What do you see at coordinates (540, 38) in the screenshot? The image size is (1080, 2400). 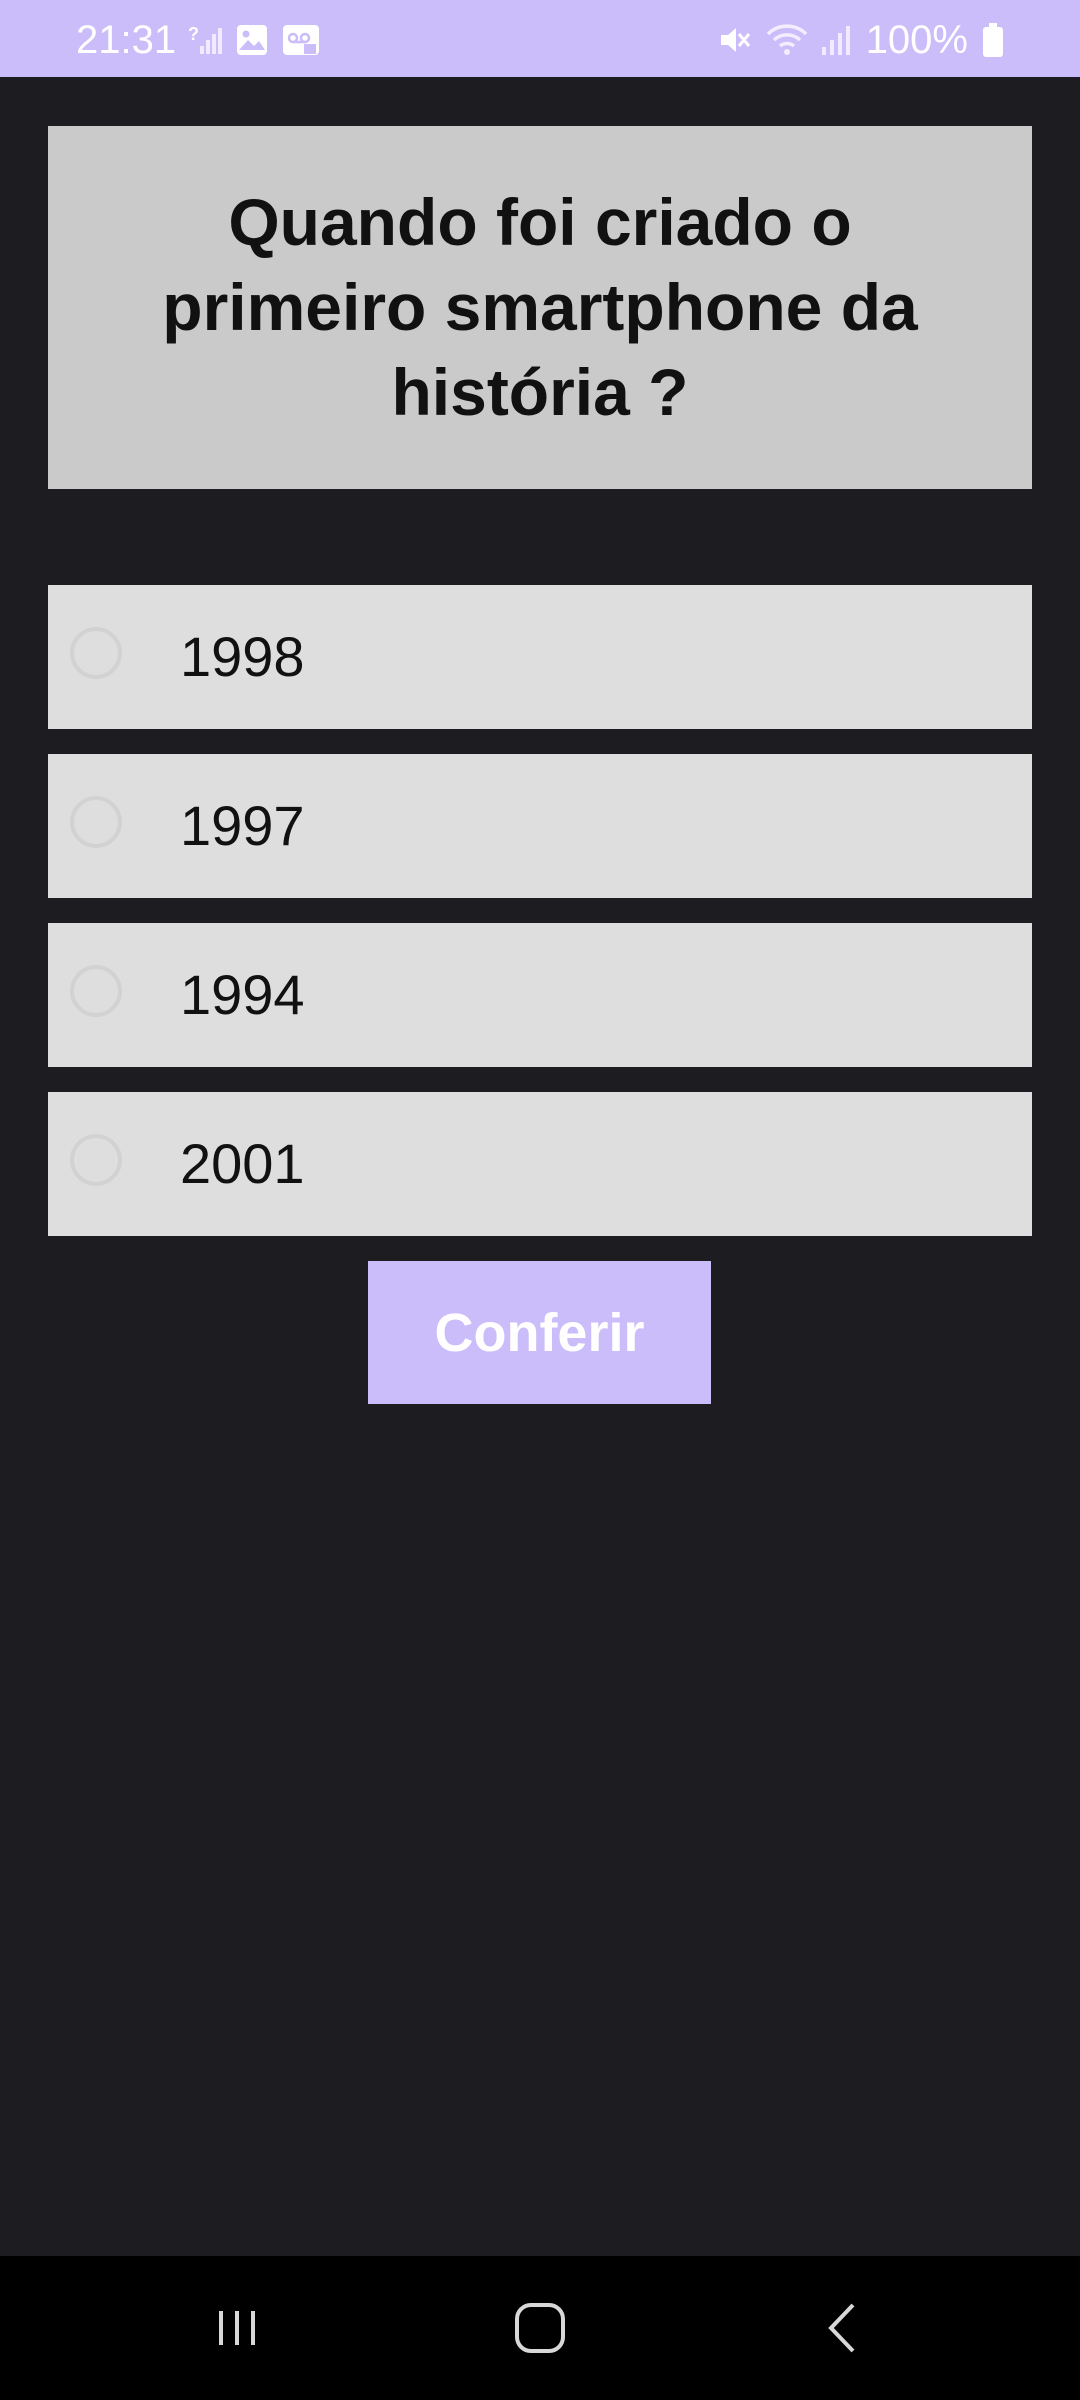 I see `status-bar: 21:31 ? 100%` at bounding box center [540, 38].